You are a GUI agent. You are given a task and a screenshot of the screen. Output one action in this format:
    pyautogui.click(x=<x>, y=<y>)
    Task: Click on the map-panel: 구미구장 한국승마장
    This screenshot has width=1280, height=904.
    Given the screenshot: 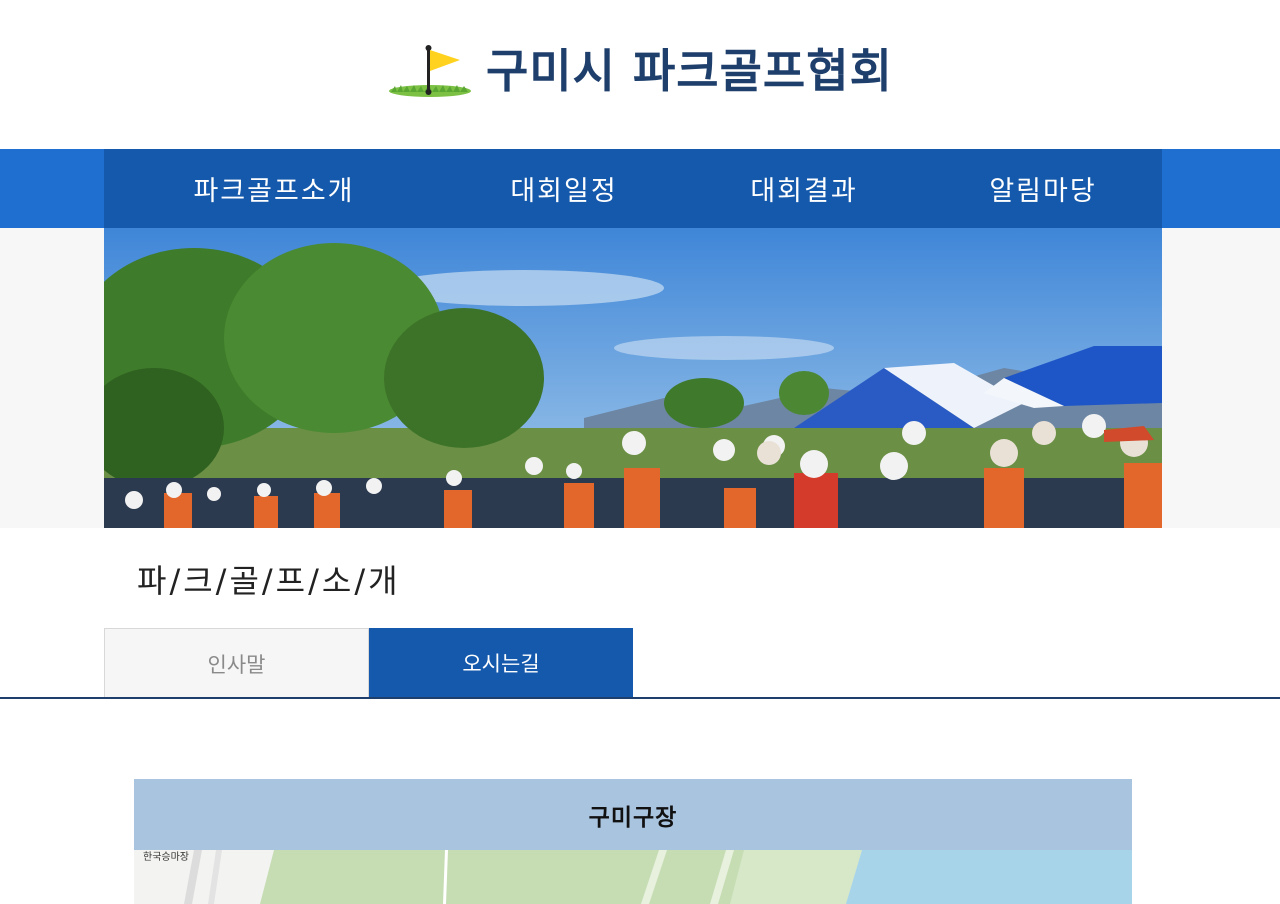 What is the action you would take?
    pyautogui.click(x=633, y=841)
    